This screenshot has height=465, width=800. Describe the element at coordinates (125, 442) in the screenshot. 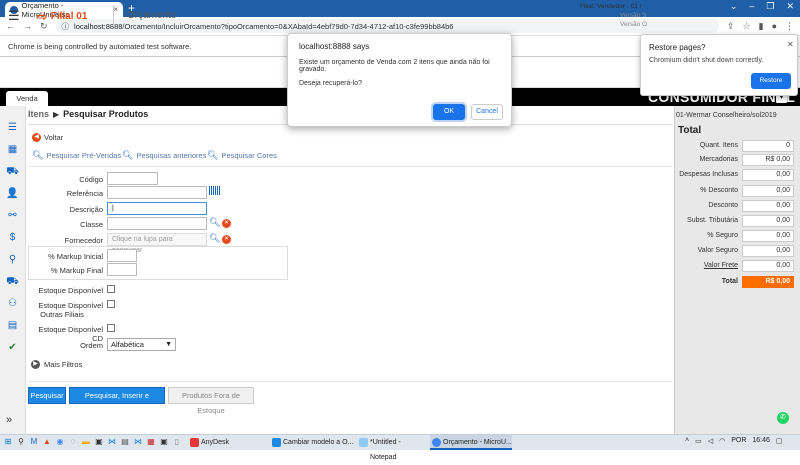

I see `app-icon: ▤` at that location.